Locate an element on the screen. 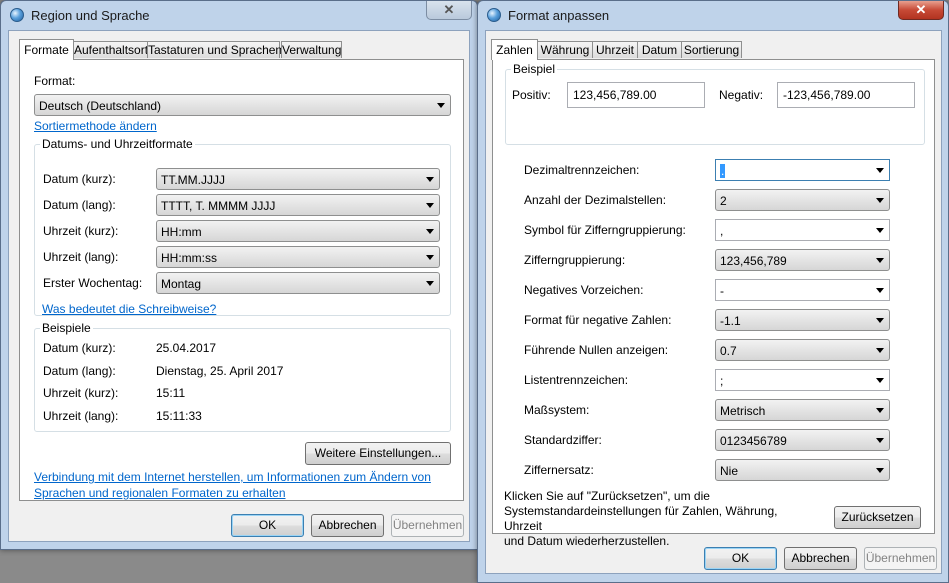  positive-example-field: 123,456,789.00 is located at coordinates (636, 95).